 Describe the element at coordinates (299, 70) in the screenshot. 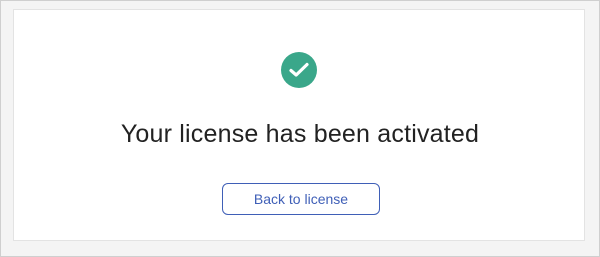

I see `check-circle-icon` at that location.